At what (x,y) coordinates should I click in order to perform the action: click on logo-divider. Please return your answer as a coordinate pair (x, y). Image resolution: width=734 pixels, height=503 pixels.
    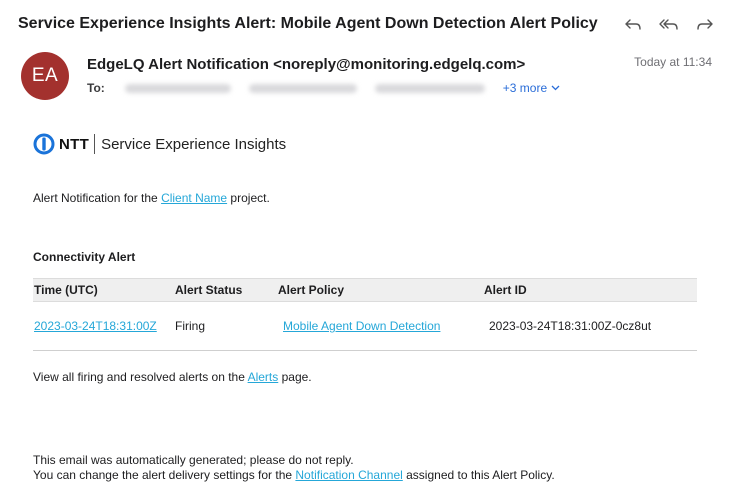
    Looking at the image, I should click on (95, 144).